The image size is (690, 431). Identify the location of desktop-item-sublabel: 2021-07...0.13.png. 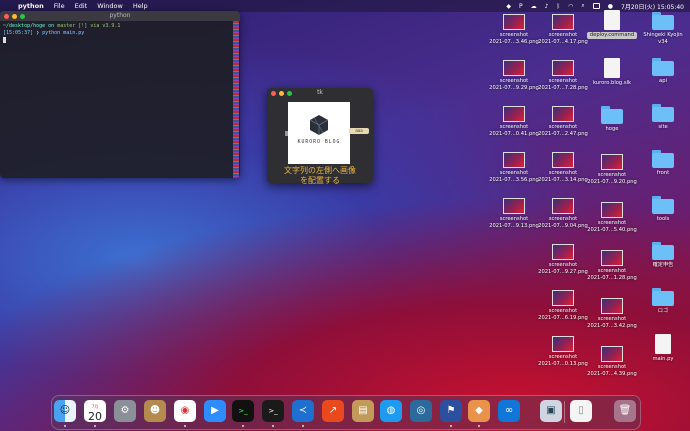
(563, 363).